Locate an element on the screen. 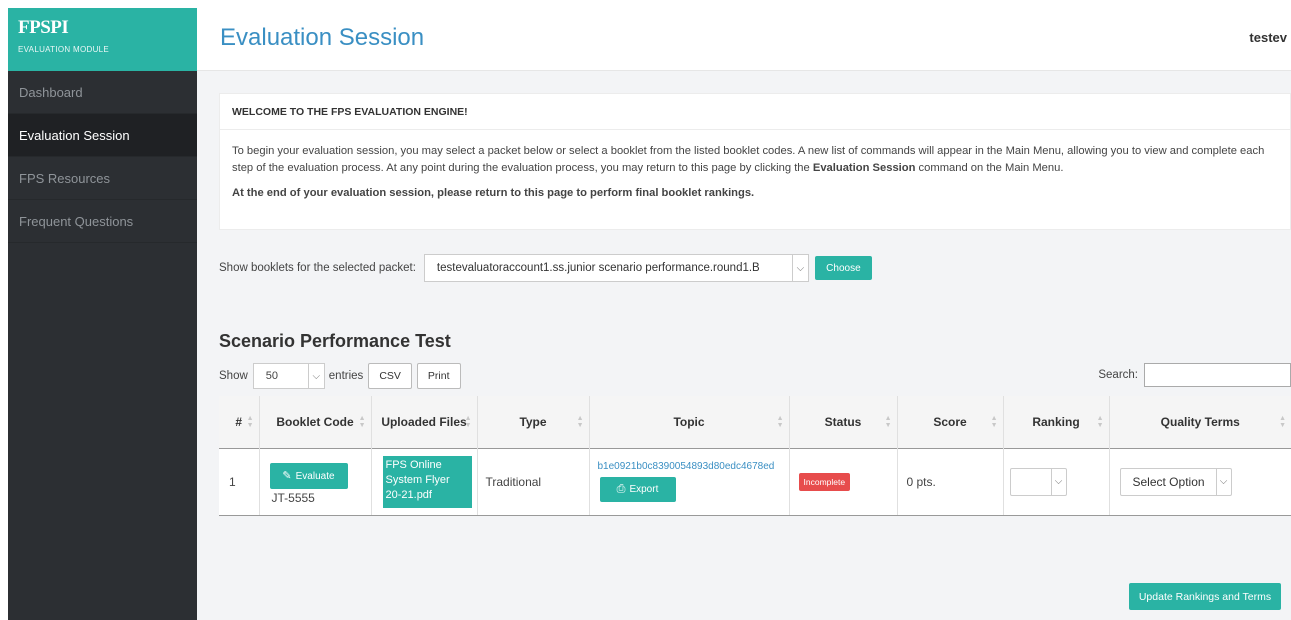 The width and height of the screenshot is (1291, 620). brand-logo: FPSPI is located at coordinates (43, 27).